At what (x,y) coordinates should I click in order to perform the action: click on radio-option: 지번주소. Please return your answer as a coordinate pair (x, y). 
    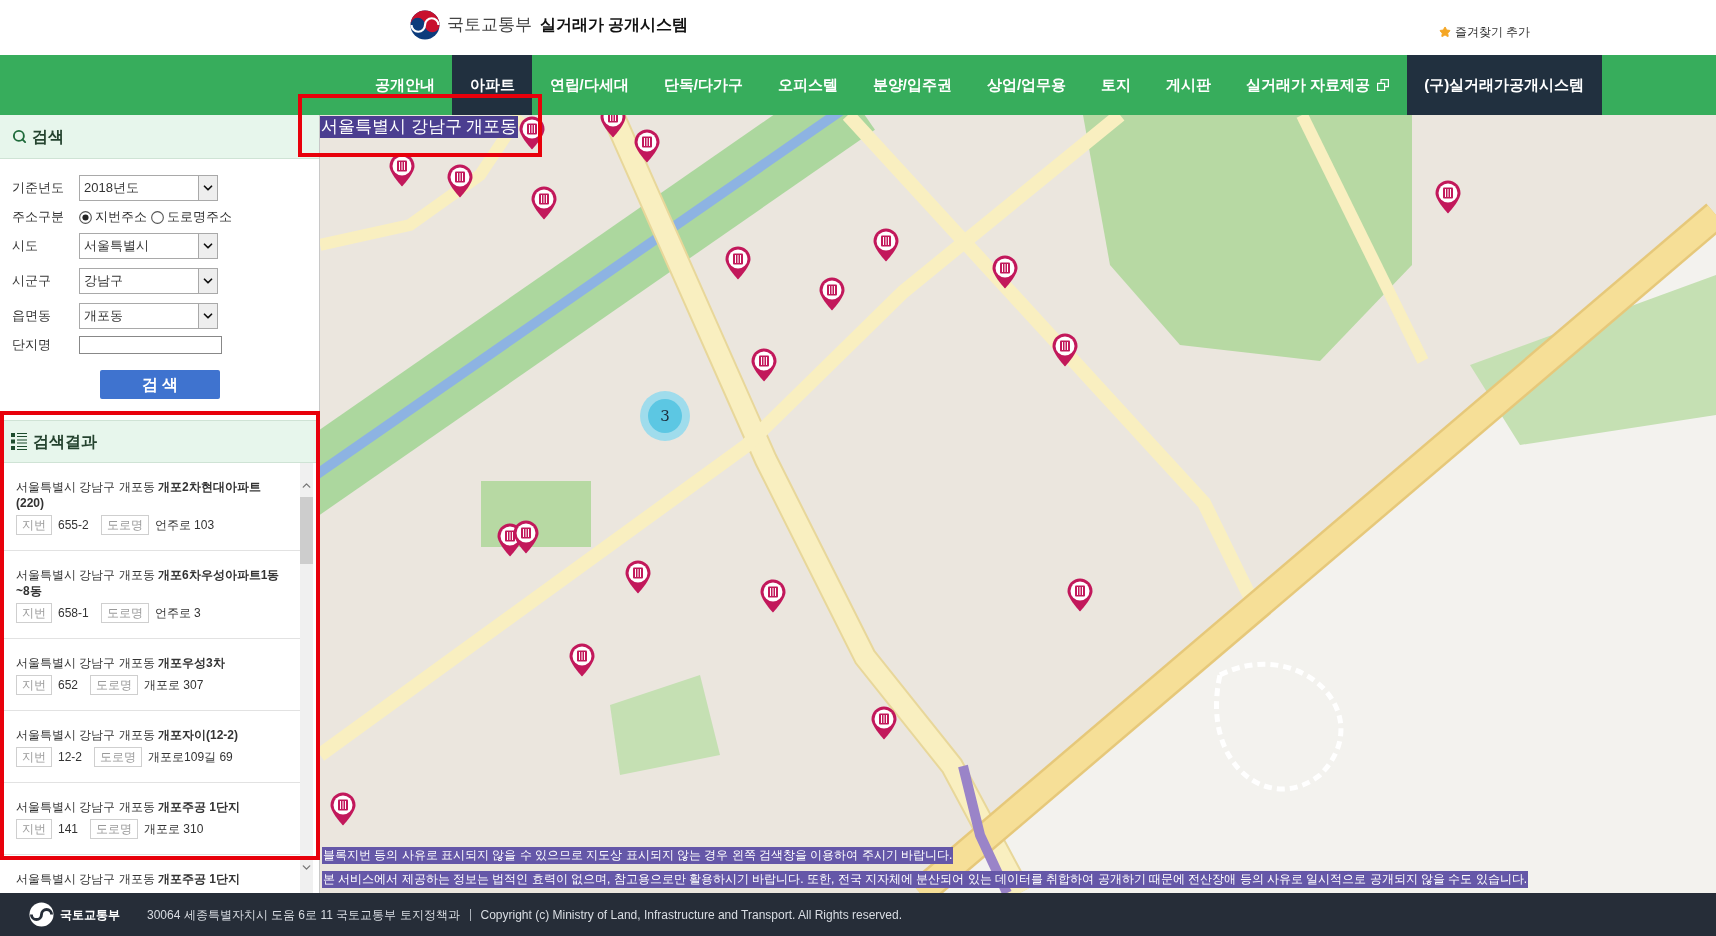
    Looking at the image, I should click on (113, 217).